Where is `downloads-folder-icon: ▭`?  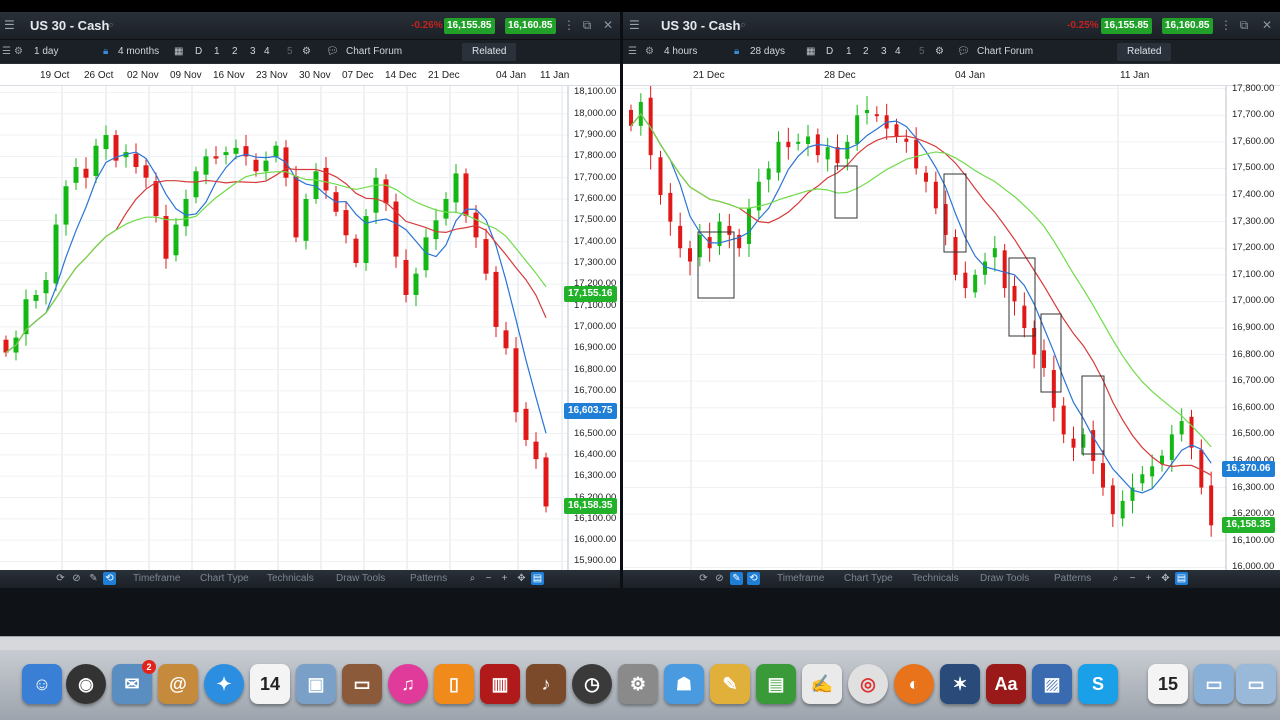
downloads-folder-icon: ▭ is located at coordinates (1214, 684).